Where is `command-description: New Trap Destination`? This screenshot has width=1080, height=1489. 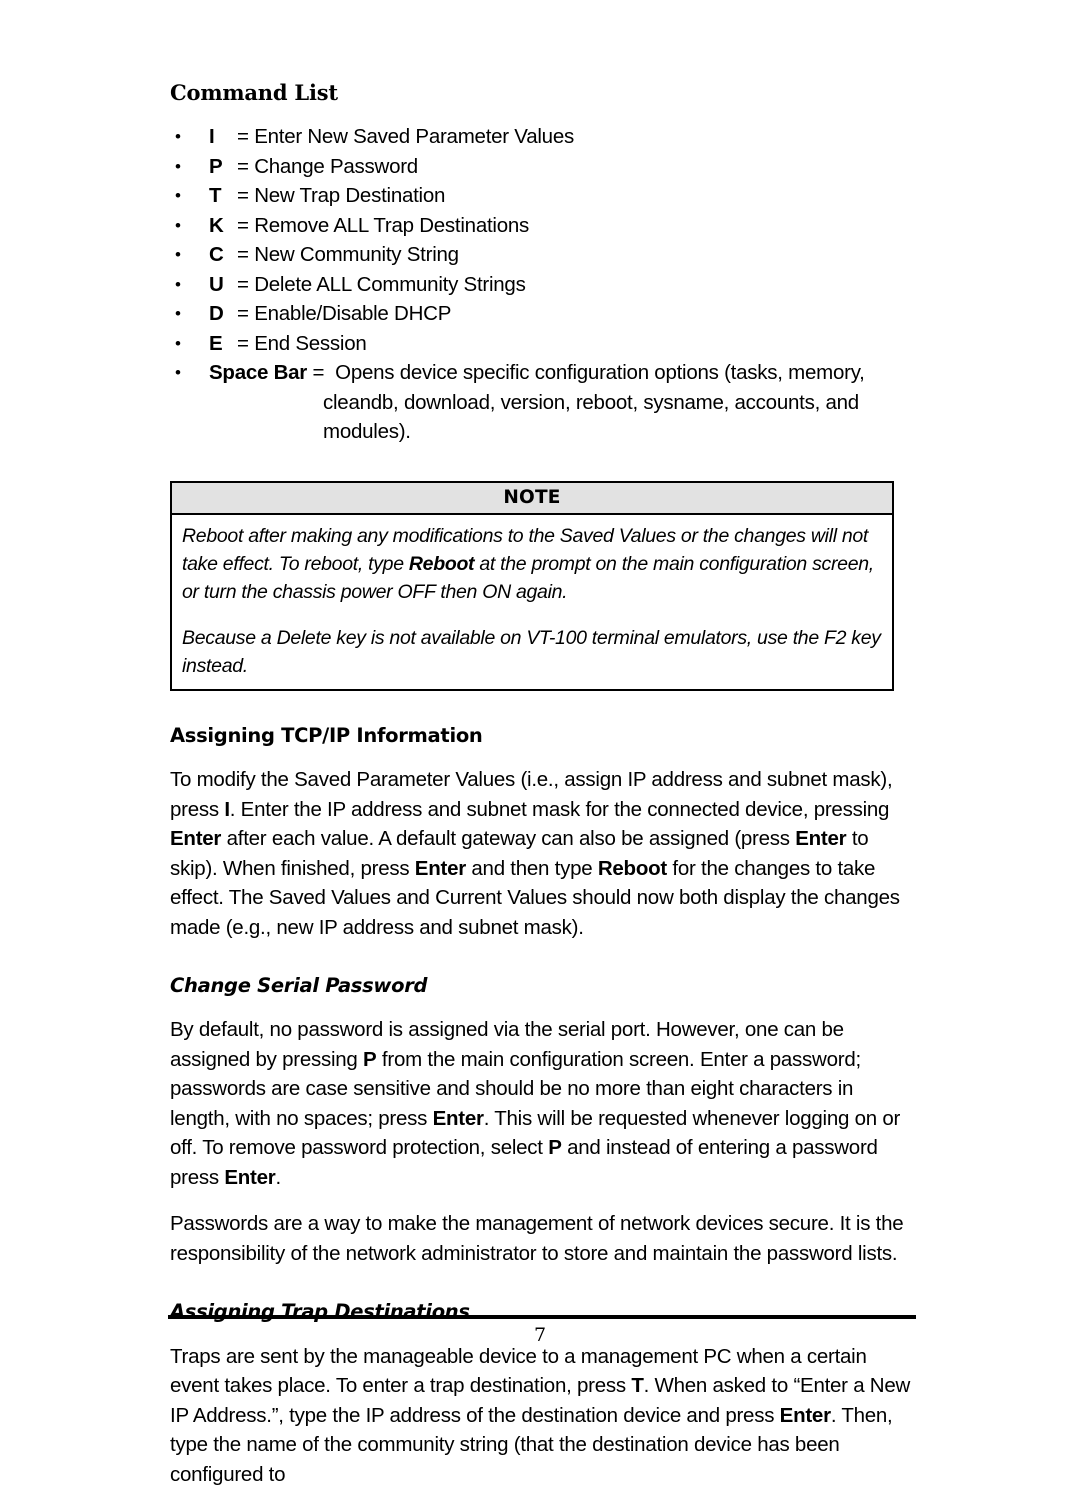 command-description: New Trap Destination is located at coordinates (350, 196).